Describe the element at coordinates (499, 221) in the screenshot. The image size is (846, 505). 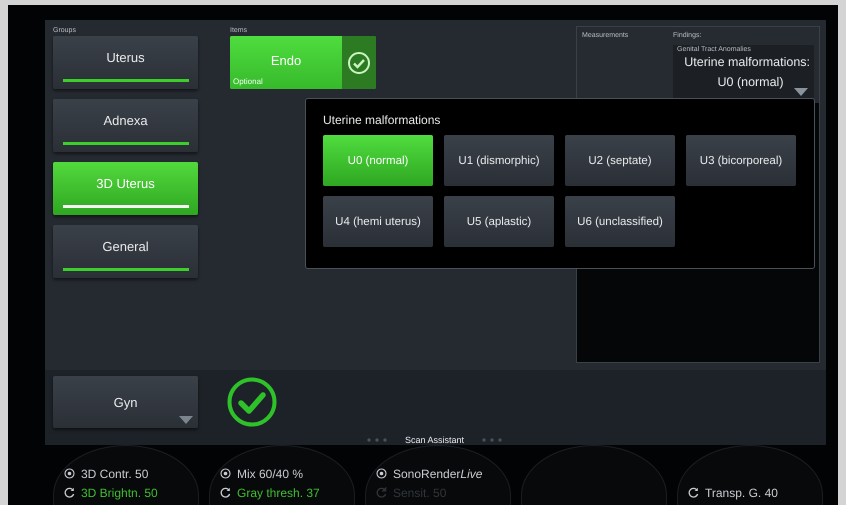
I see `option-button: U5 (aplastic)` at that location.